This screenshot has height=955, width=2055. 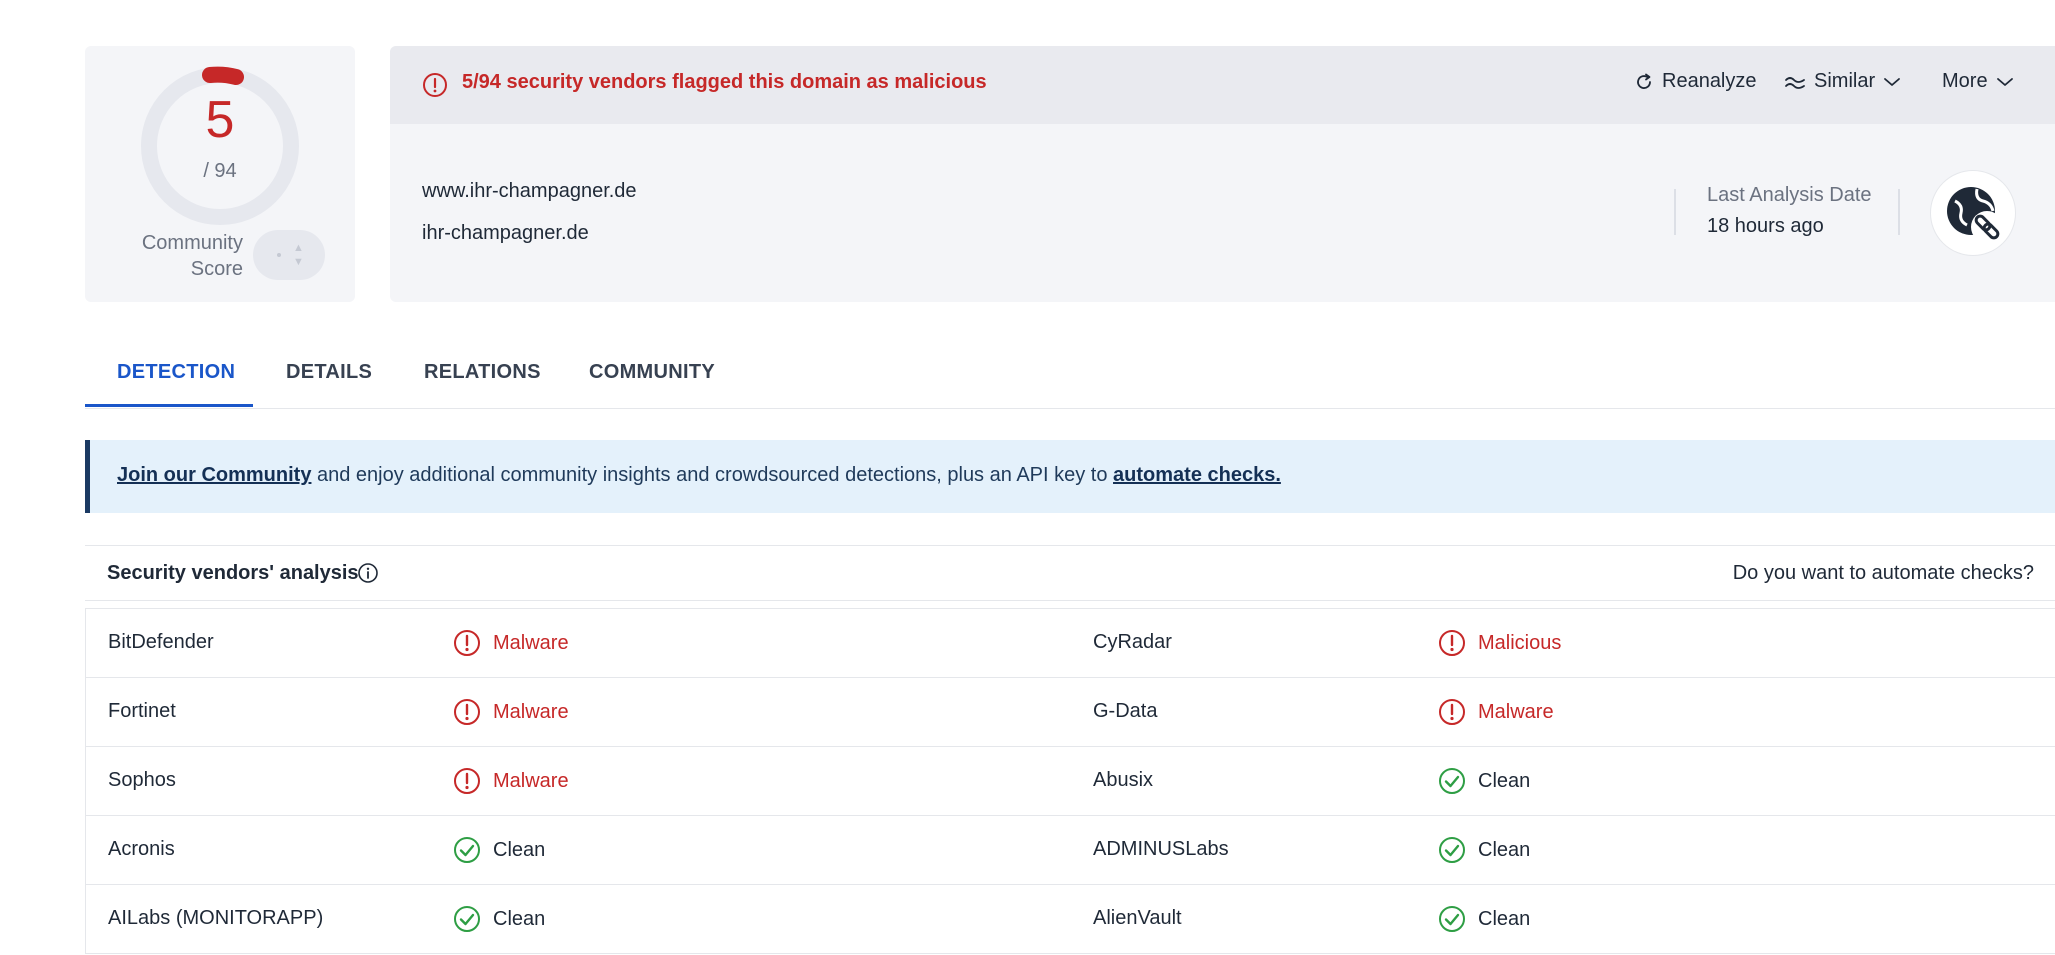 I want to click on globe-link-icon, so click(x=1975, y=215).